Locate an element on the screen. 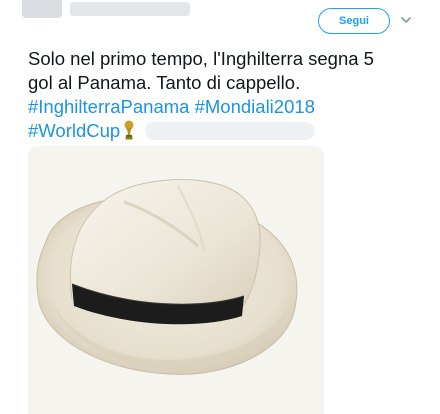  hashtag-inghilterra-panama: #InghilterraPanama is located at coordinates (108, 106).